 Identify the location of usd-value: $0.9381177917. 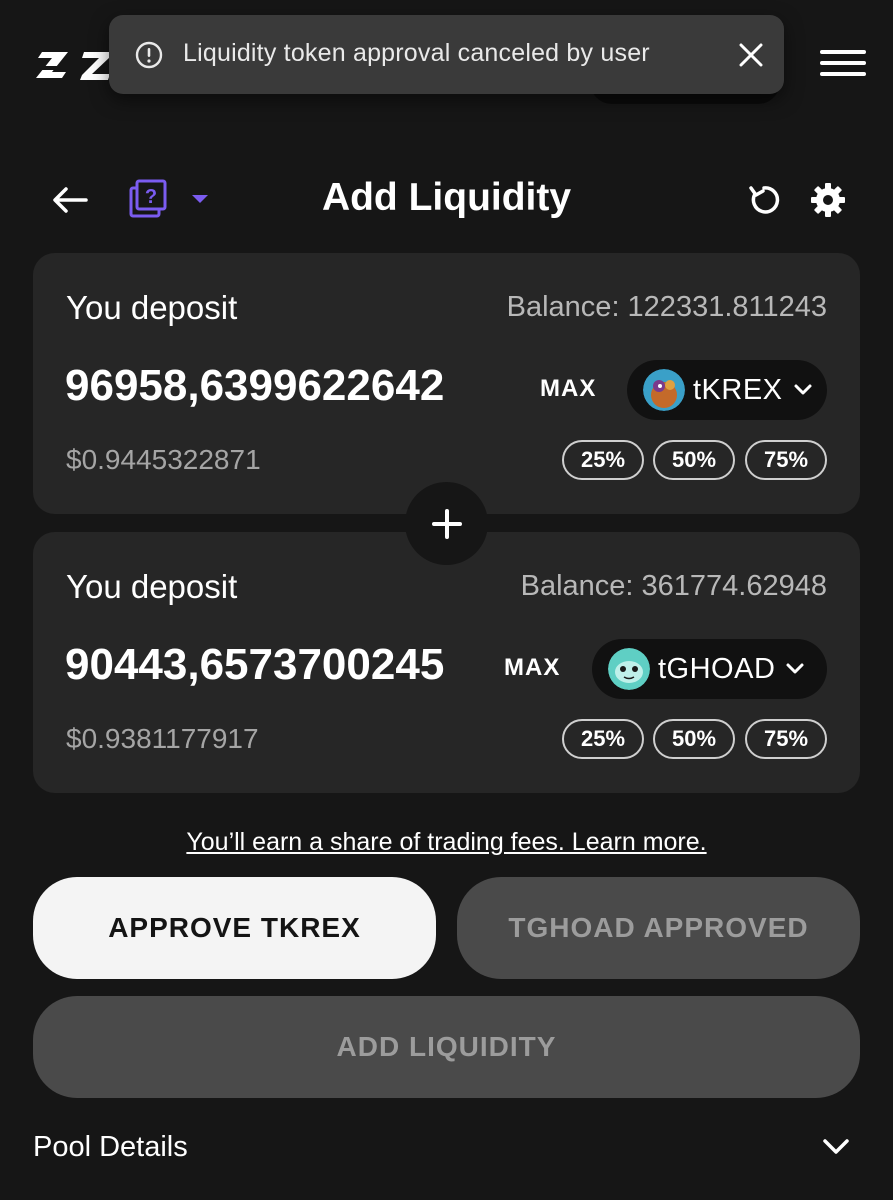
(162, 738).